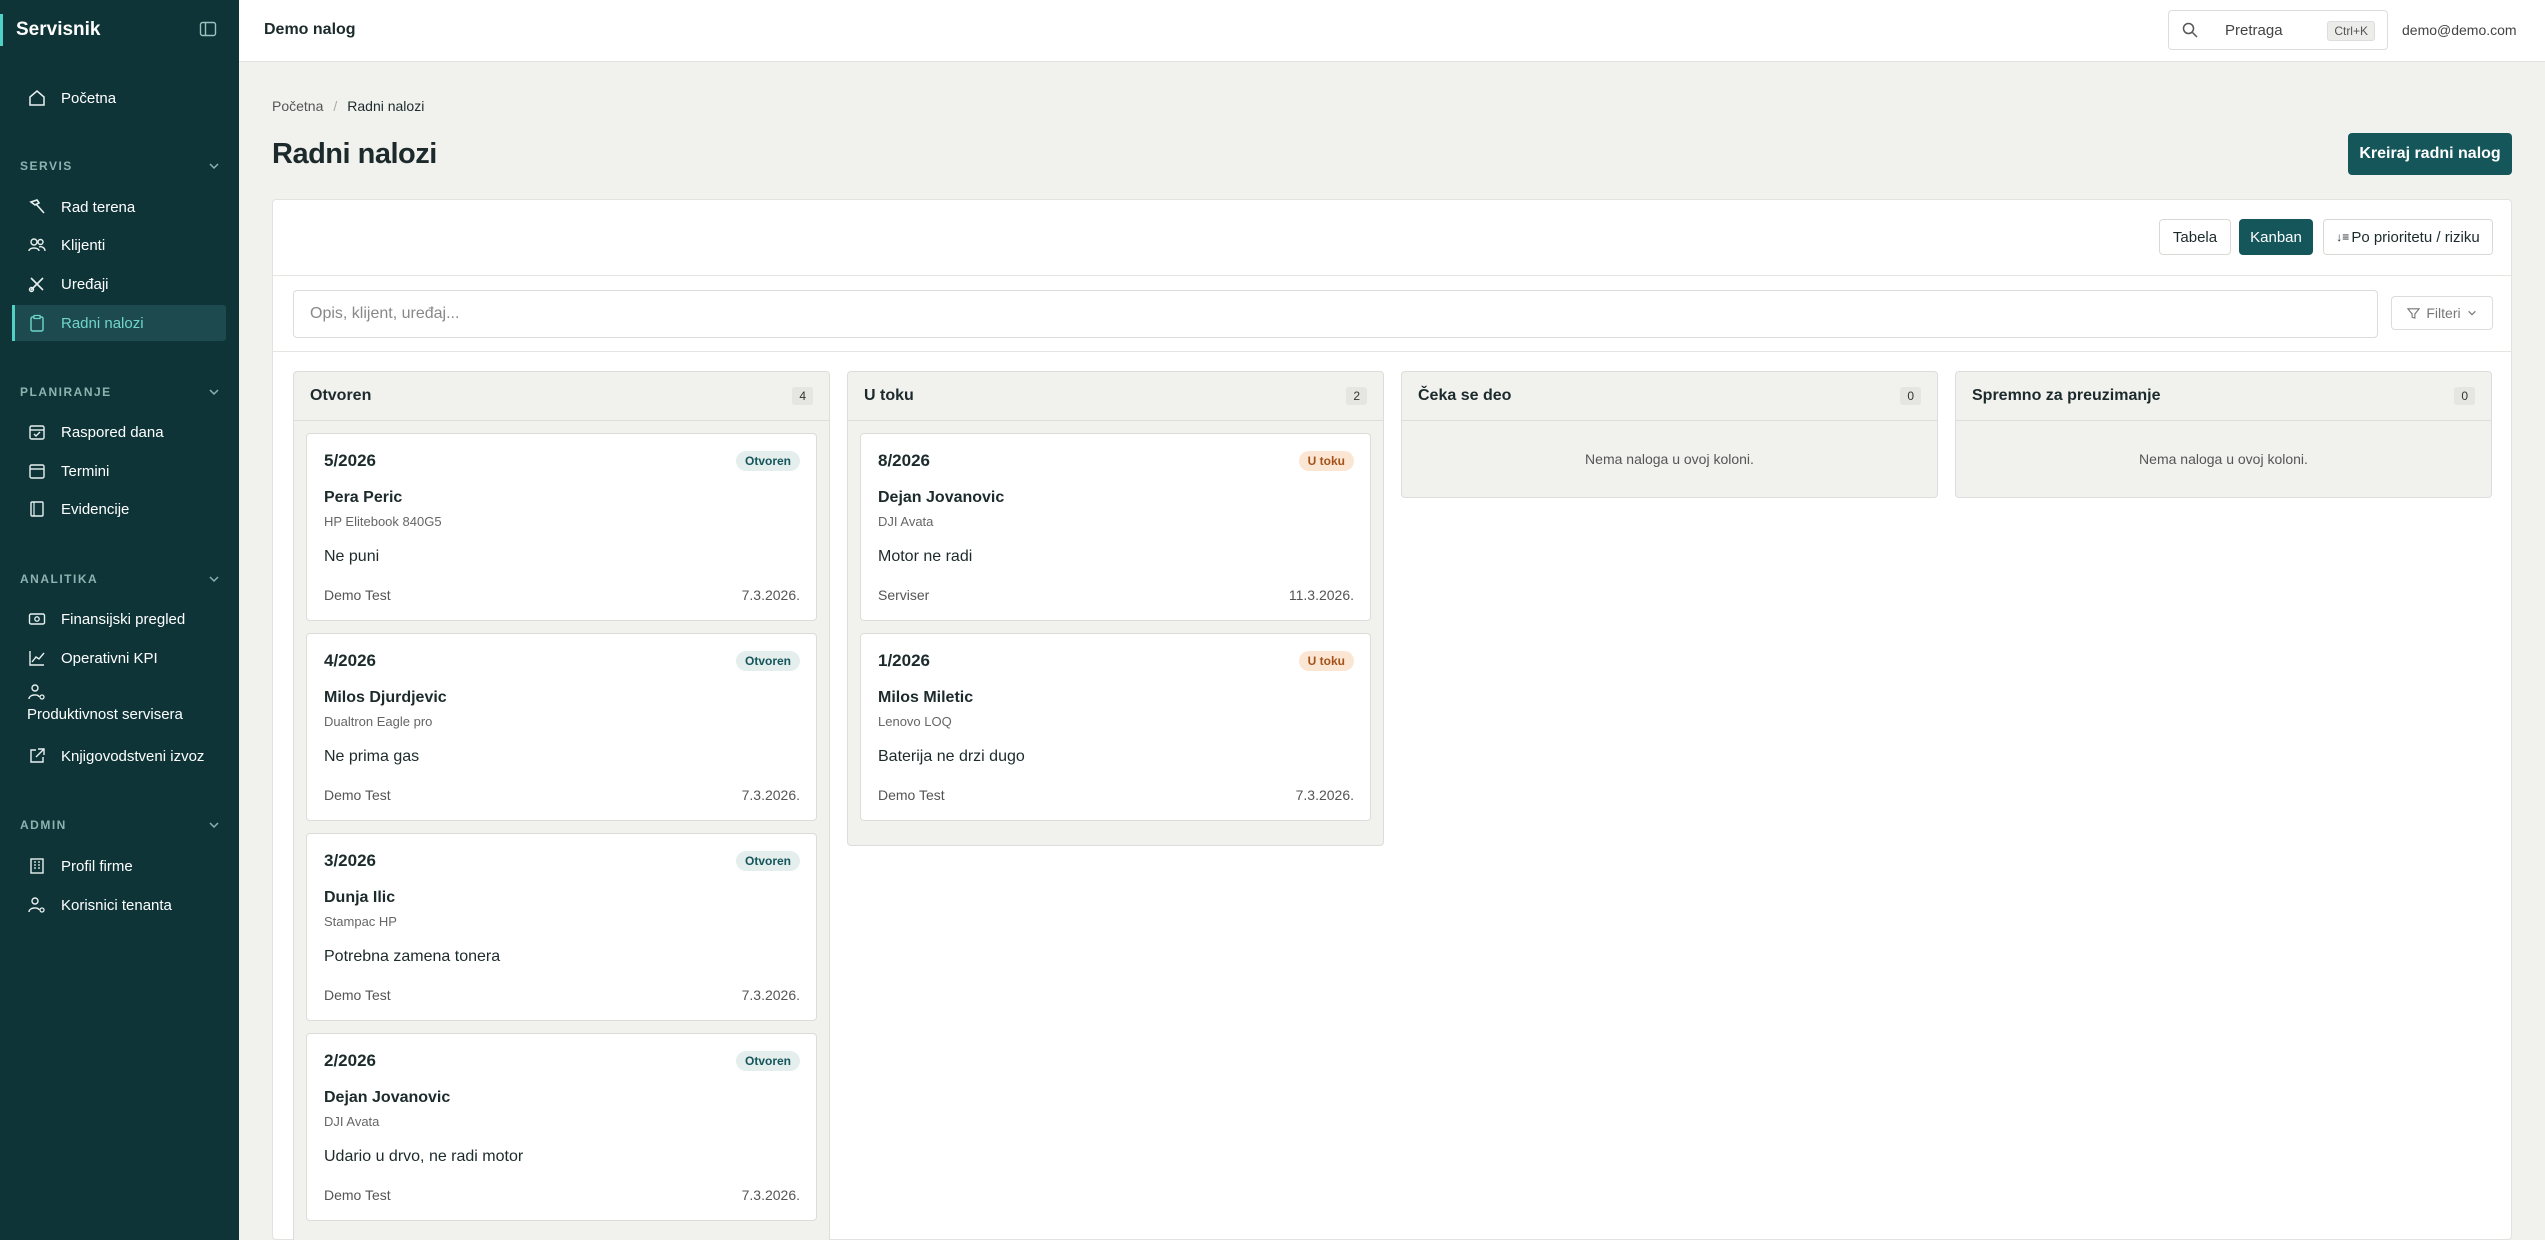  I want to click on search-icon, so click(2190, 30).